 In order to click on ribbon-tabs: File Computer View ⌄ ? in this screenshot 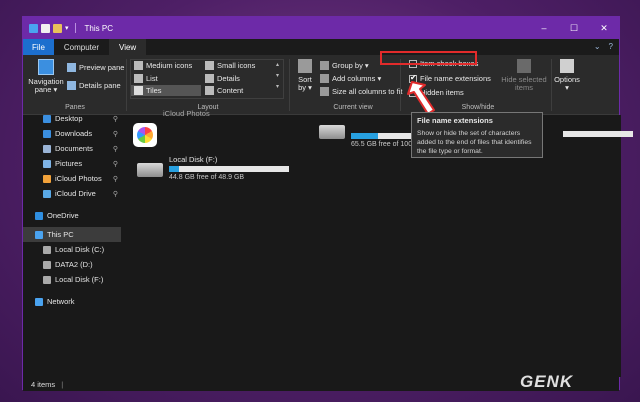, I will do `click(321, 47)`.